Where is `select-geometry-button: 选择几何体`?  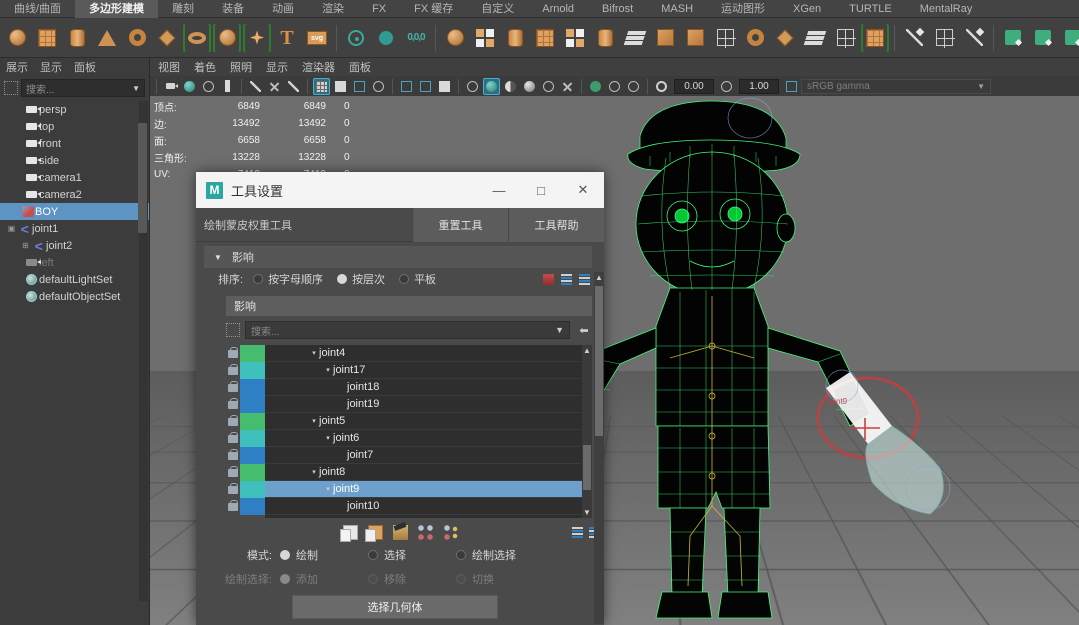 select-geometry-button: 选择几何体 is located at coordinates (395, 607).